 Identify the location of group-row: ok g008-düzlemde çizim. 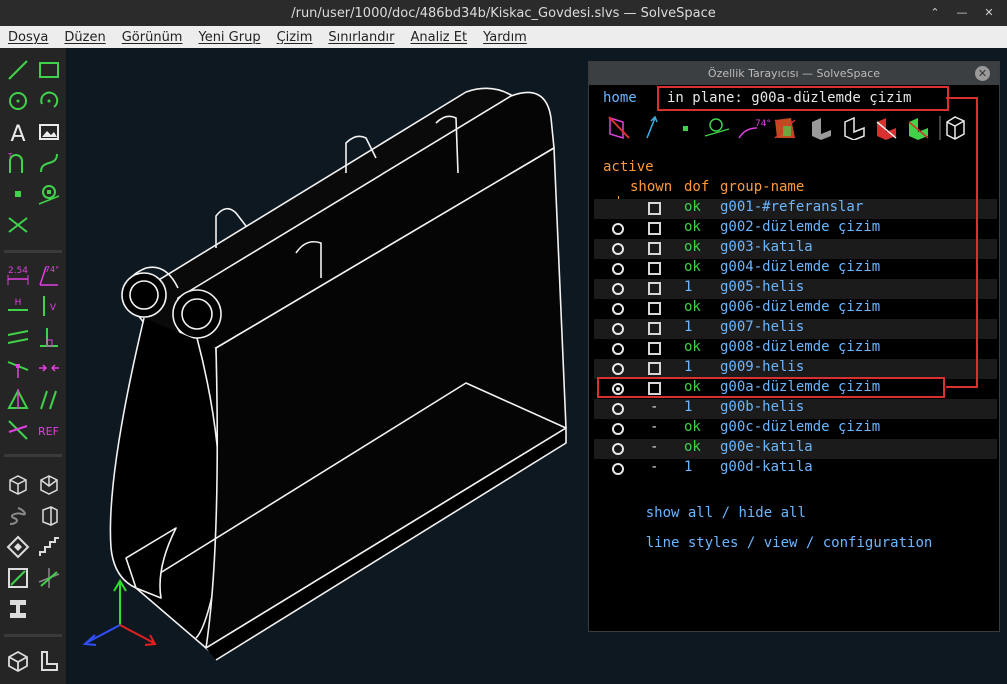
(795, 349).